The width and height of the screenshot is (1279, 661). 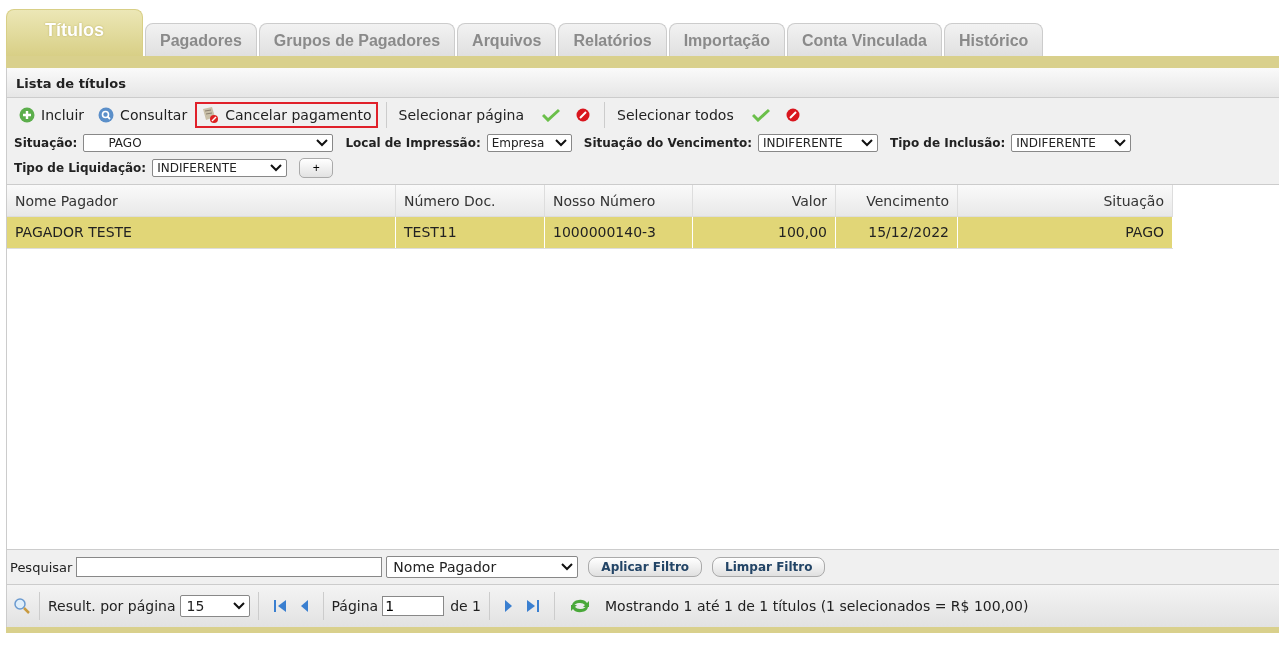 What do you see at coordinates (897, 232) in the screenshot?
I see `table-cell: 15/12/2022` at bounding box center [897, 232].